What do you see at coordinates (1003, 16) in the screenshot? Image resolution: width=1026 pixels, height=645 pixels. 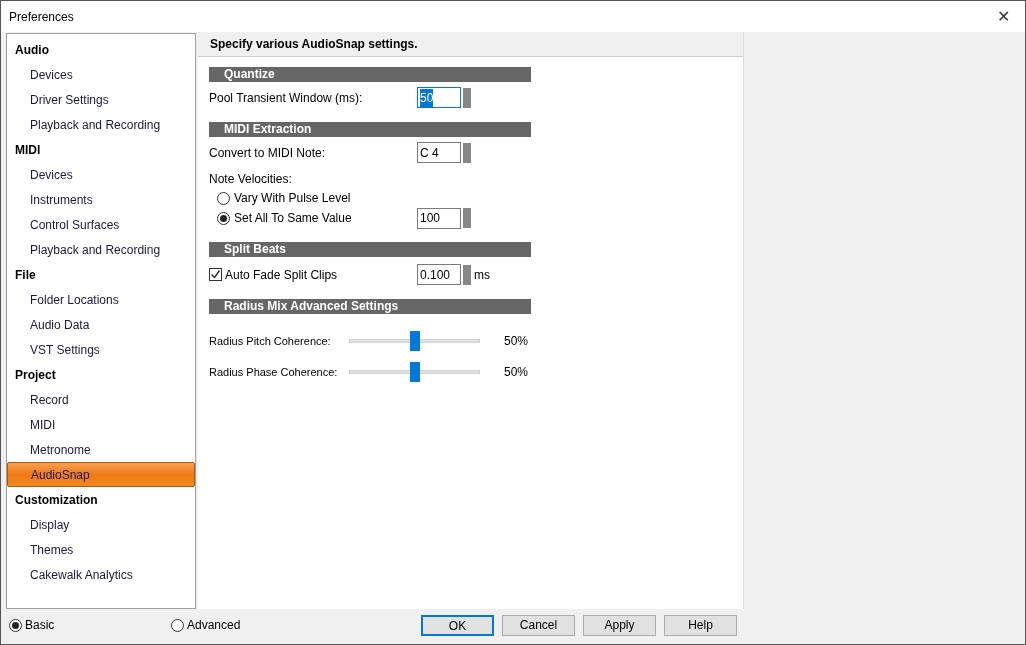 I see `close-button: ✕` at bounding box center [1003, 16].